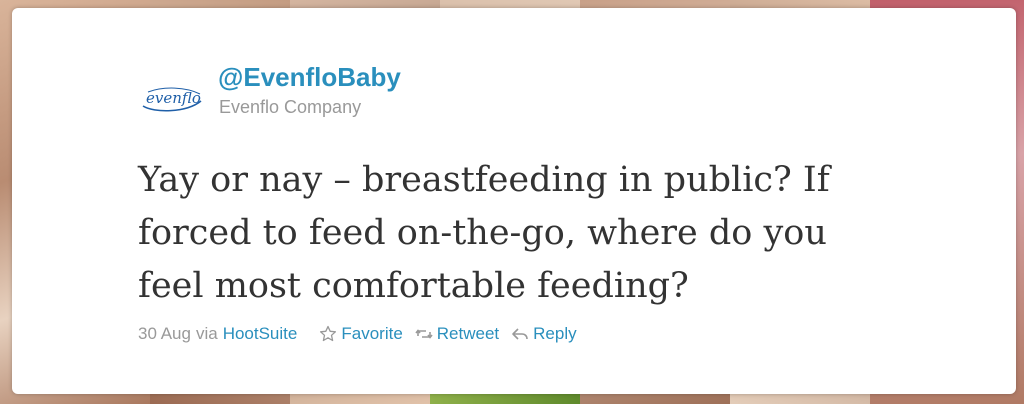  I want to click on reply-button: Reply, so click(544, 334).